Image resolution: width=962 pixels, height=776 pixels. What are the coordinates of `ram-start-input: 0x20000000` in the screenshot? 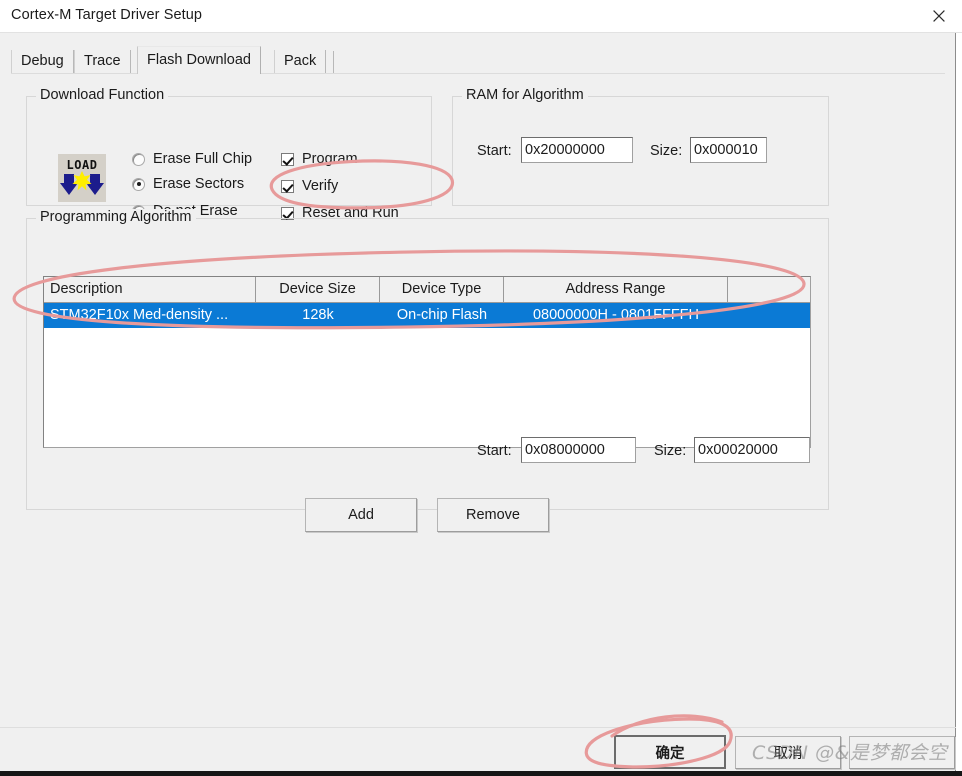 It's located at (577, 150).